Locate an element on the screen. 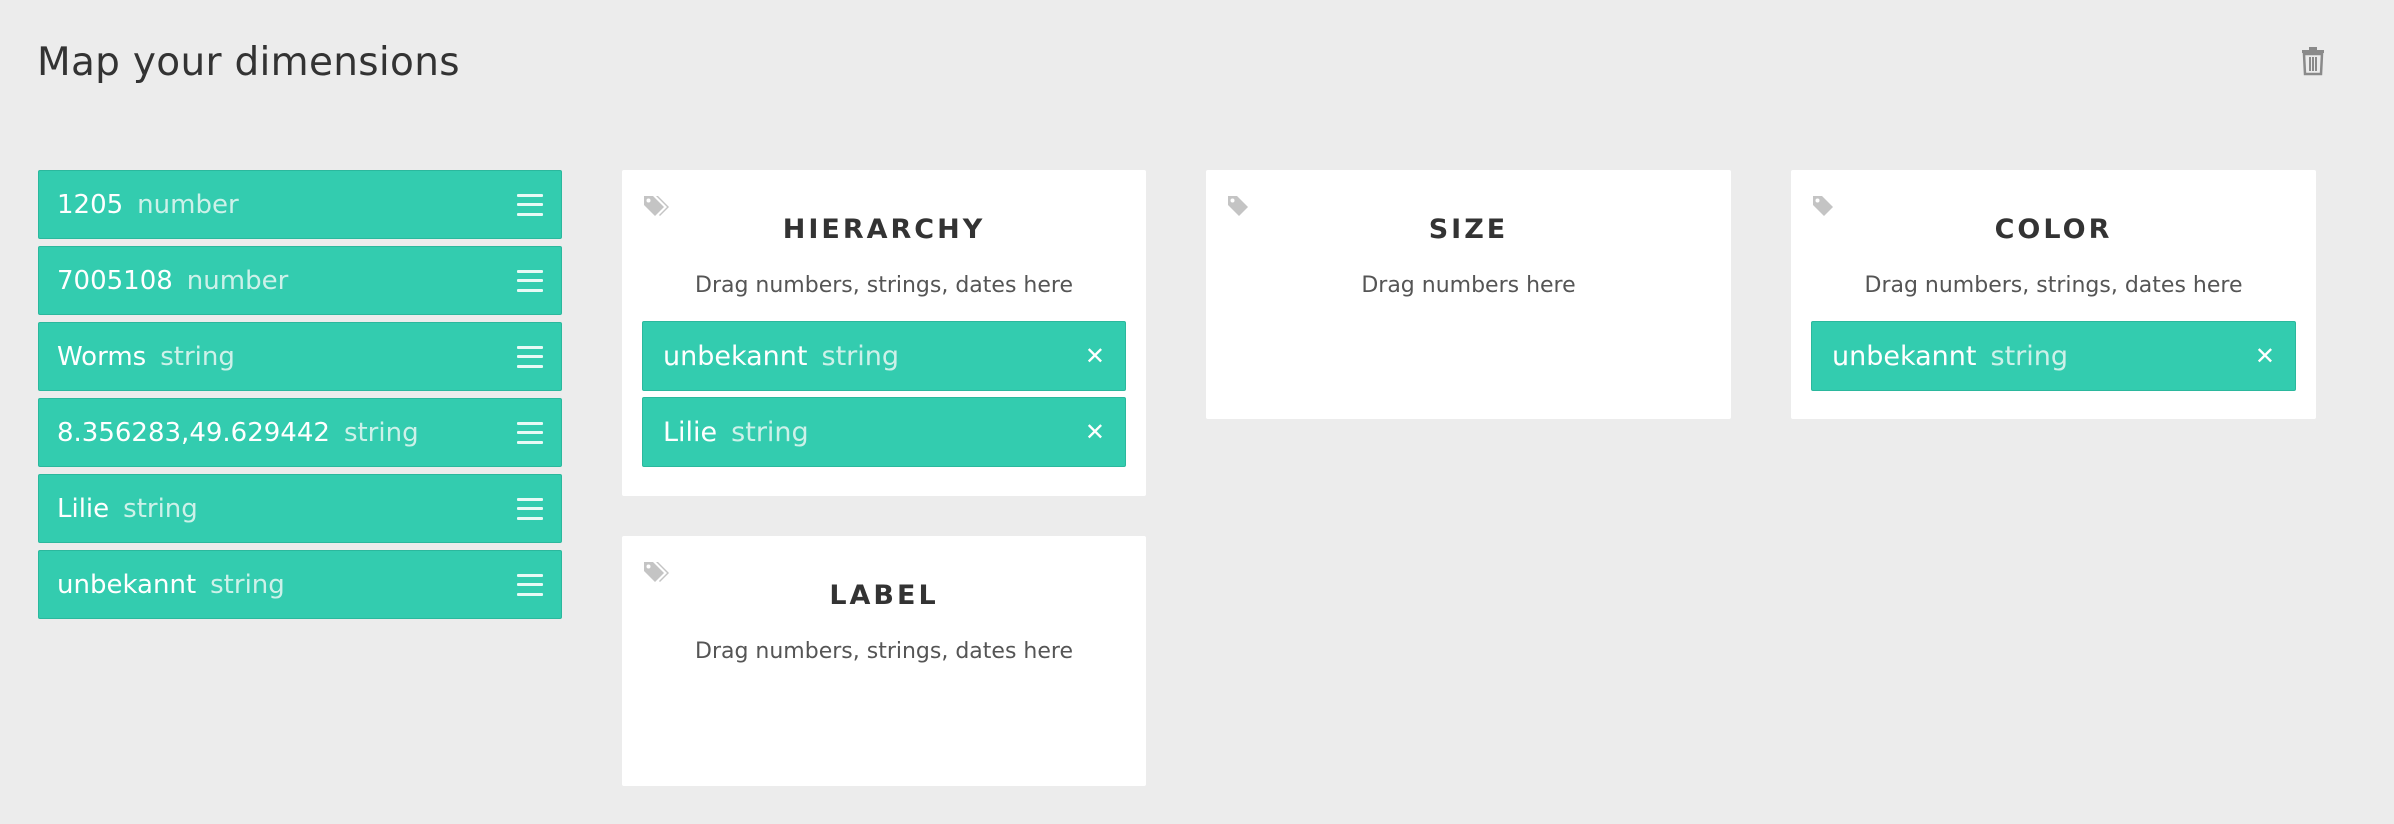 The height and width of the screenshot is (824, 2394). dimension-item-lilie: Lilie string is located at coordinates (300, 508).